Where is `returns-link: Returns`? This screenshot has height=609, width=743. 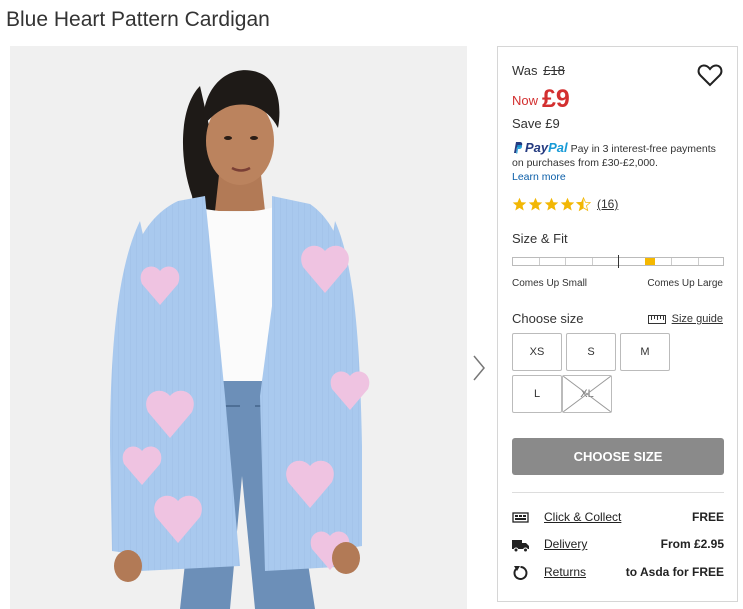 returns-link: Returns is located at coordinates (565, 572).